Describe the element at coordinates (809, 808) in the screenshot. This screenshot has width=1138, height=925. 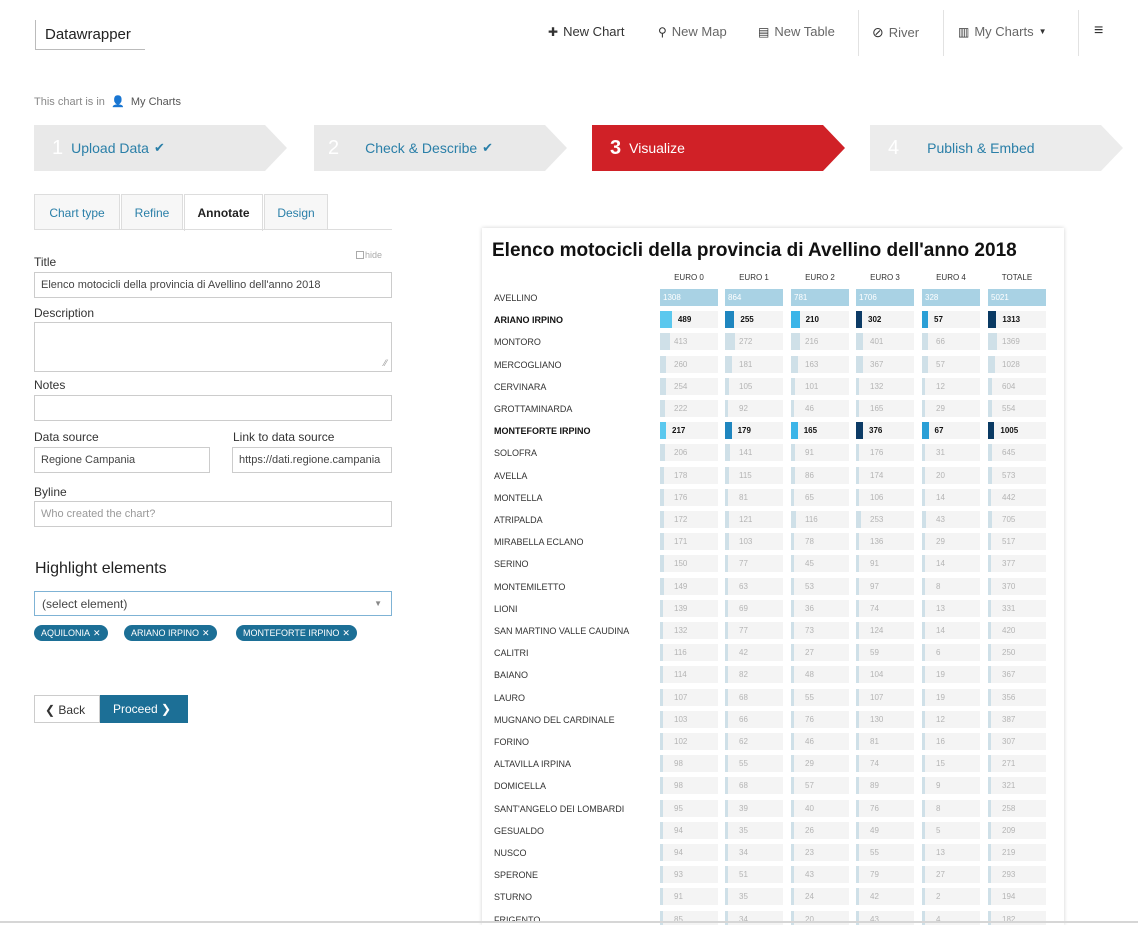
I see `cell-value: 40` at that location.